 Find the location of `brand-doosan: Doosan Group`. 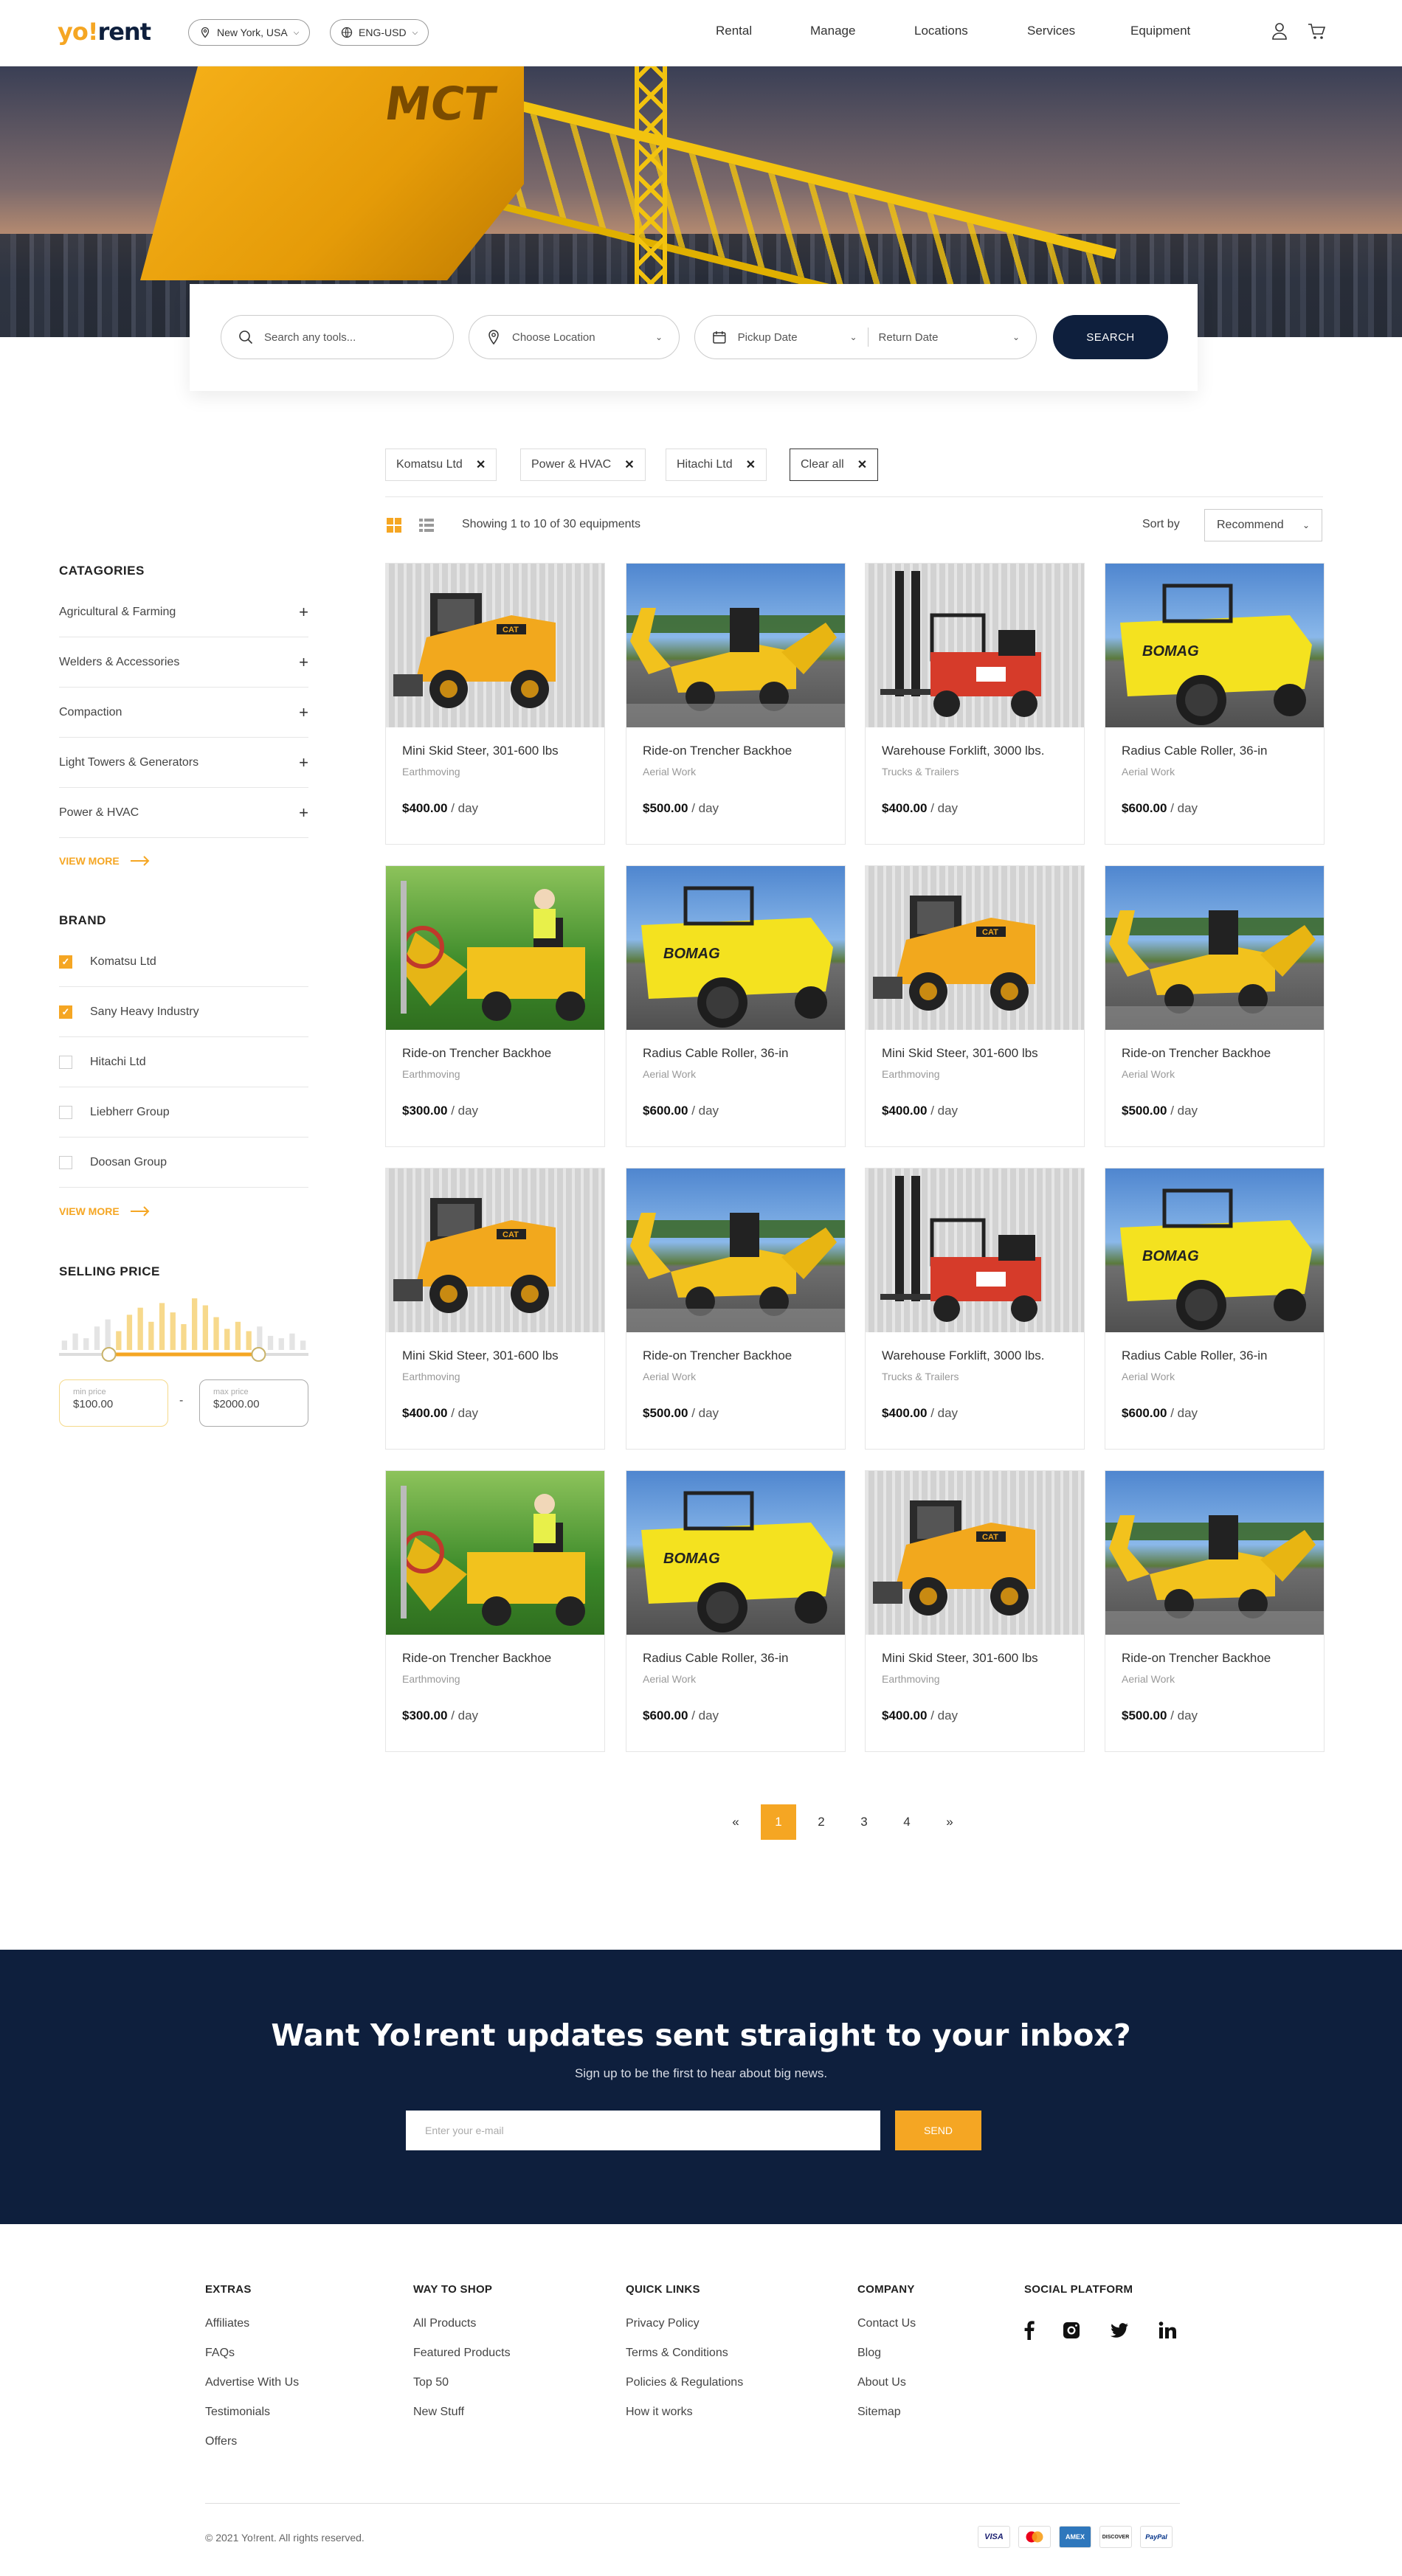

brand-doosan: Doosan Group is located at coordinates (183, 1163).